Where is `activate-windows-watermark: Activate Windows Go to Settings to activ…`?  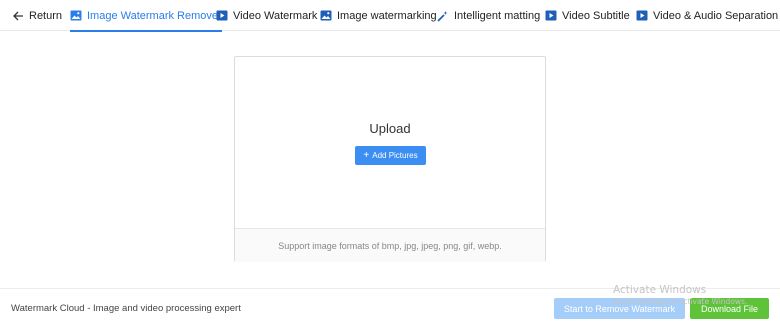 activate-windows-watermark: Activate Windows Go to Settings to activ… is located at coordinates (680, 295).